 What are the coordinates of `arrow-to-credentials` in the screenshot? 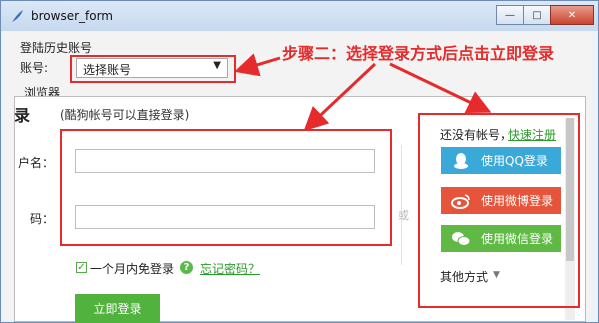 It's located at (340, 97).